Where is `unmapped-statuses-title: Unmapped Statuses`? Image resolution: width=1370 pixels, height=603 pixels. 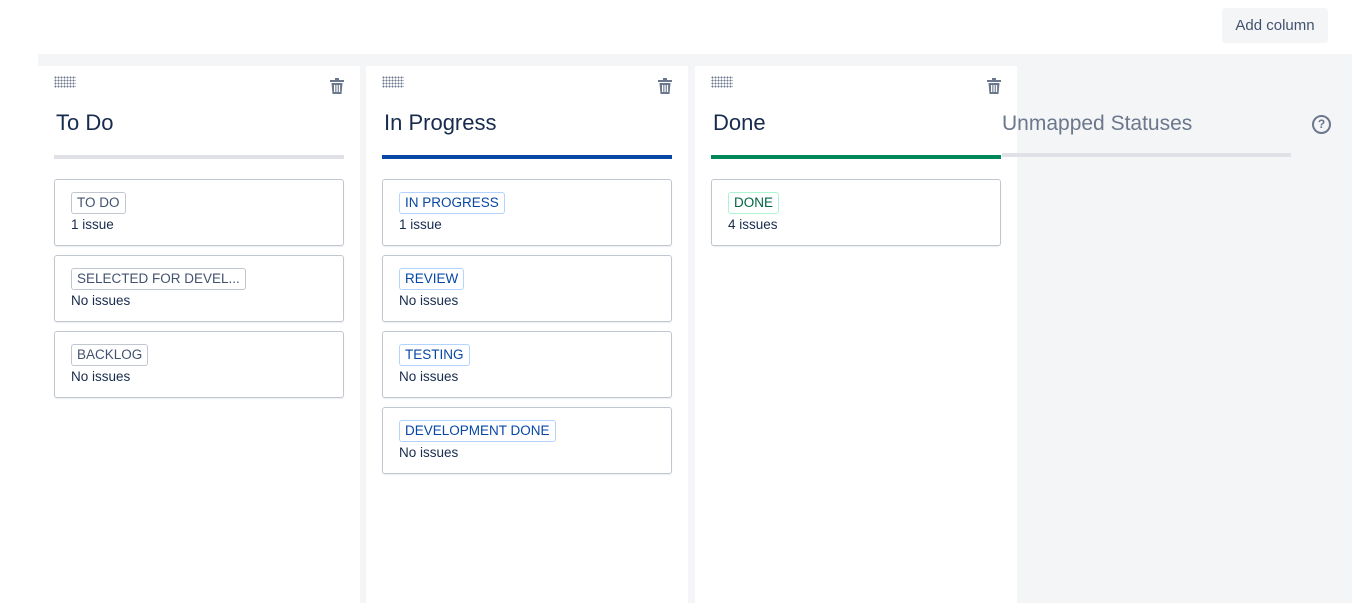 unmapped-statuses-title: Unmapped Statuses is located at coordinates (1097, 123).